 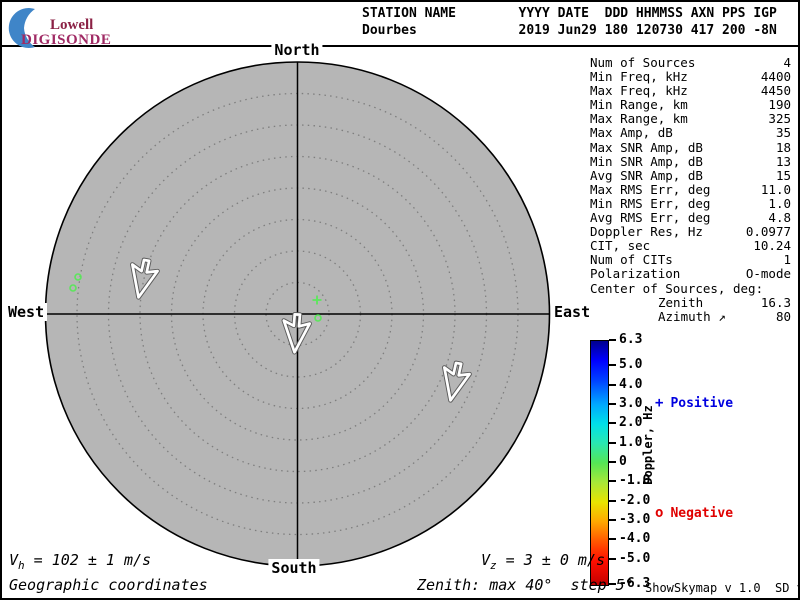 I want to click on param-label: Min Freq, kHz, so click(x=639, y=77).